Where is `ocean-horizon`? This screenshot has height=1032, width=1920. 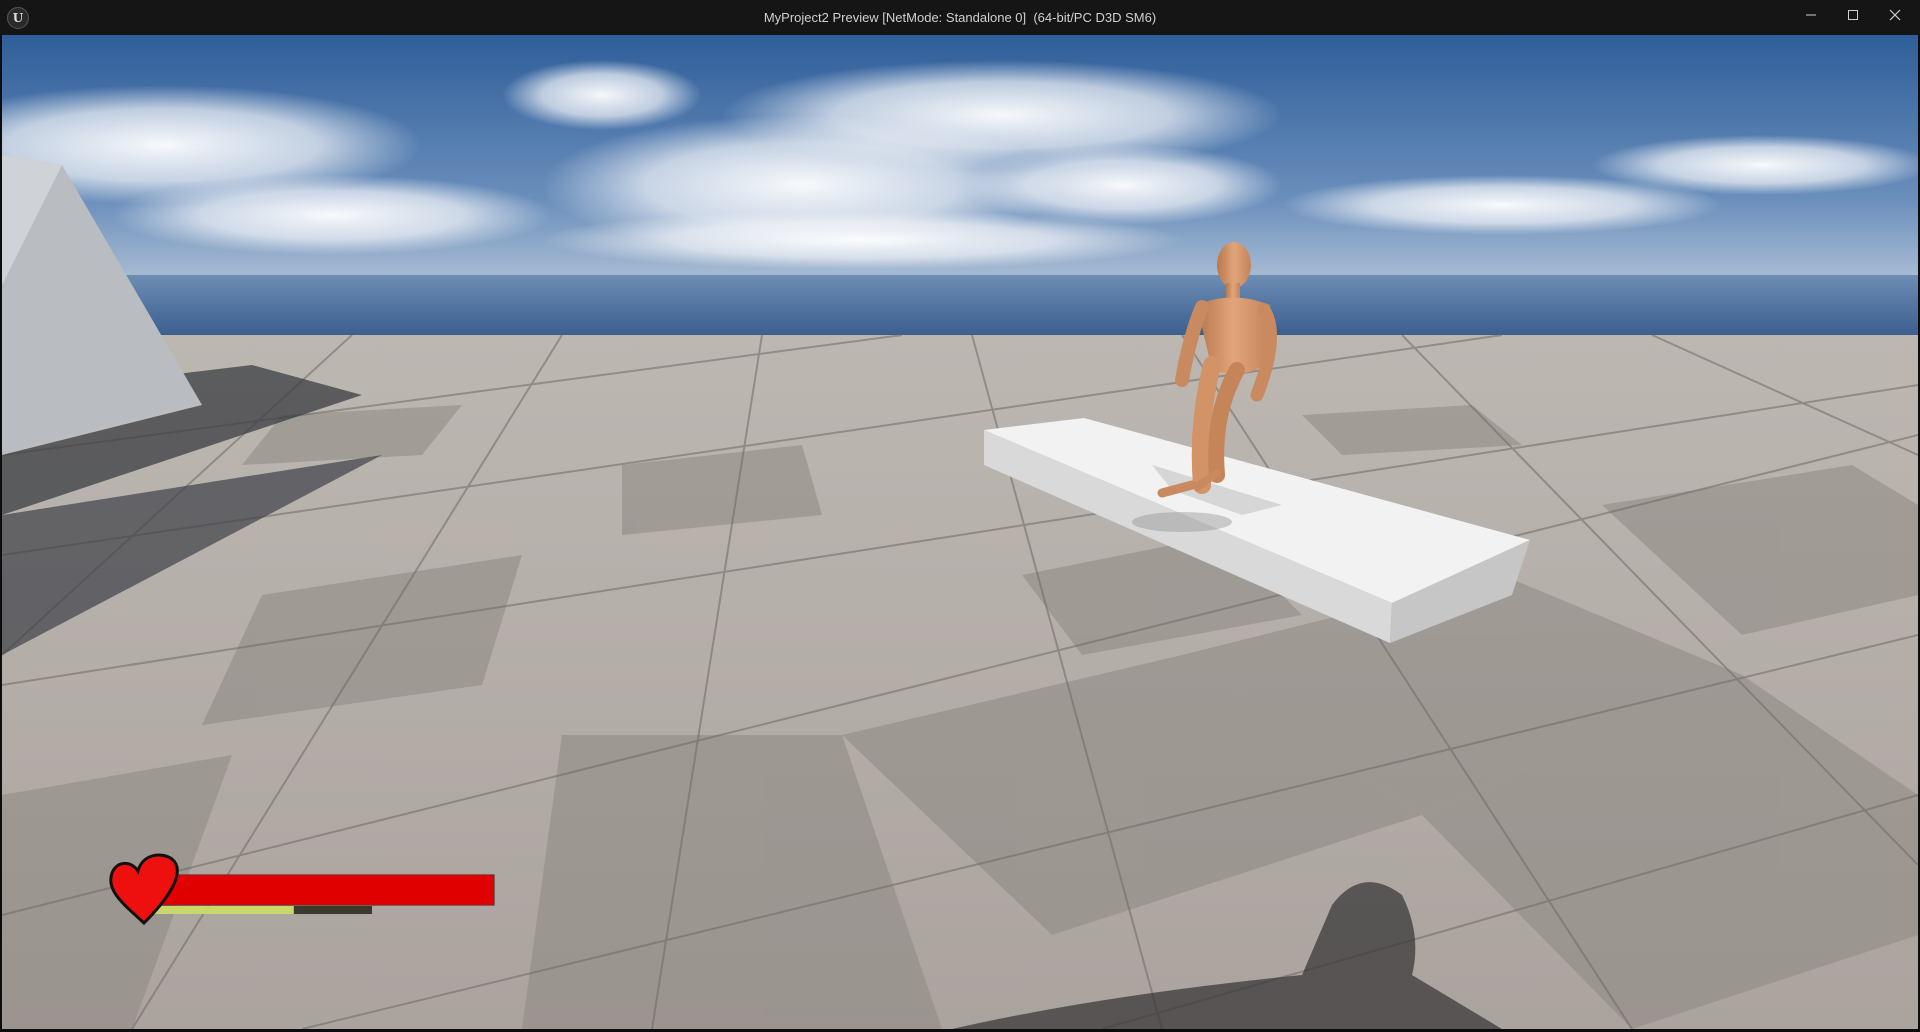
ocean-horizon is located at coordinates (960, 305).